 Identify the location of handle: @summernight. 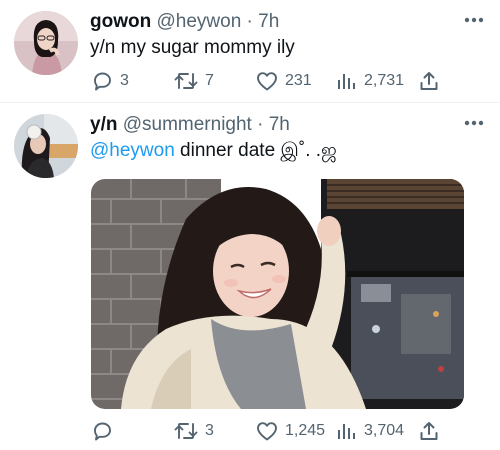
(187, 124).